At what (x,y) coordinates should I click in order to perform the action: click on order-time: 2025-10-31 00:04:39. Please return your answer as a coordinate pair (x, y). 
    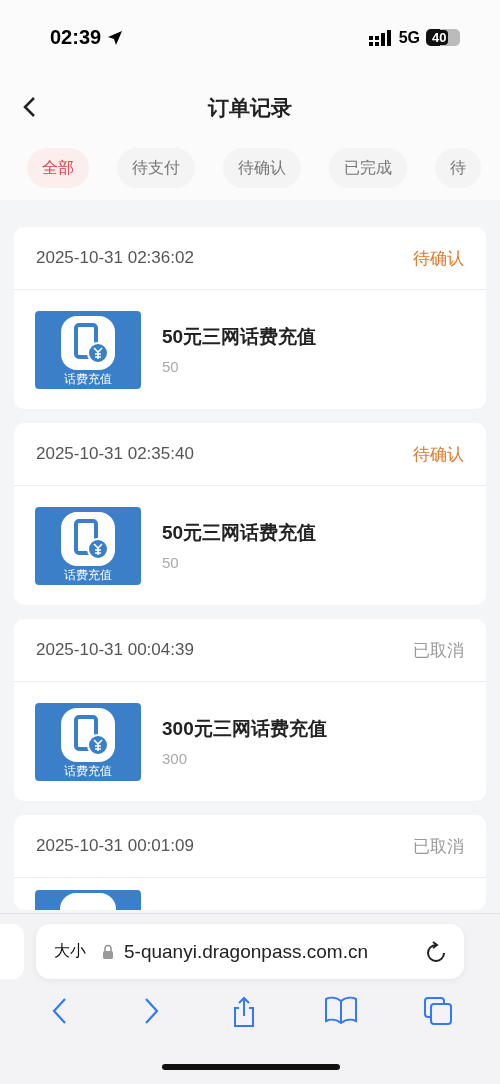
    Looking at the image, I should click on (115, 650).